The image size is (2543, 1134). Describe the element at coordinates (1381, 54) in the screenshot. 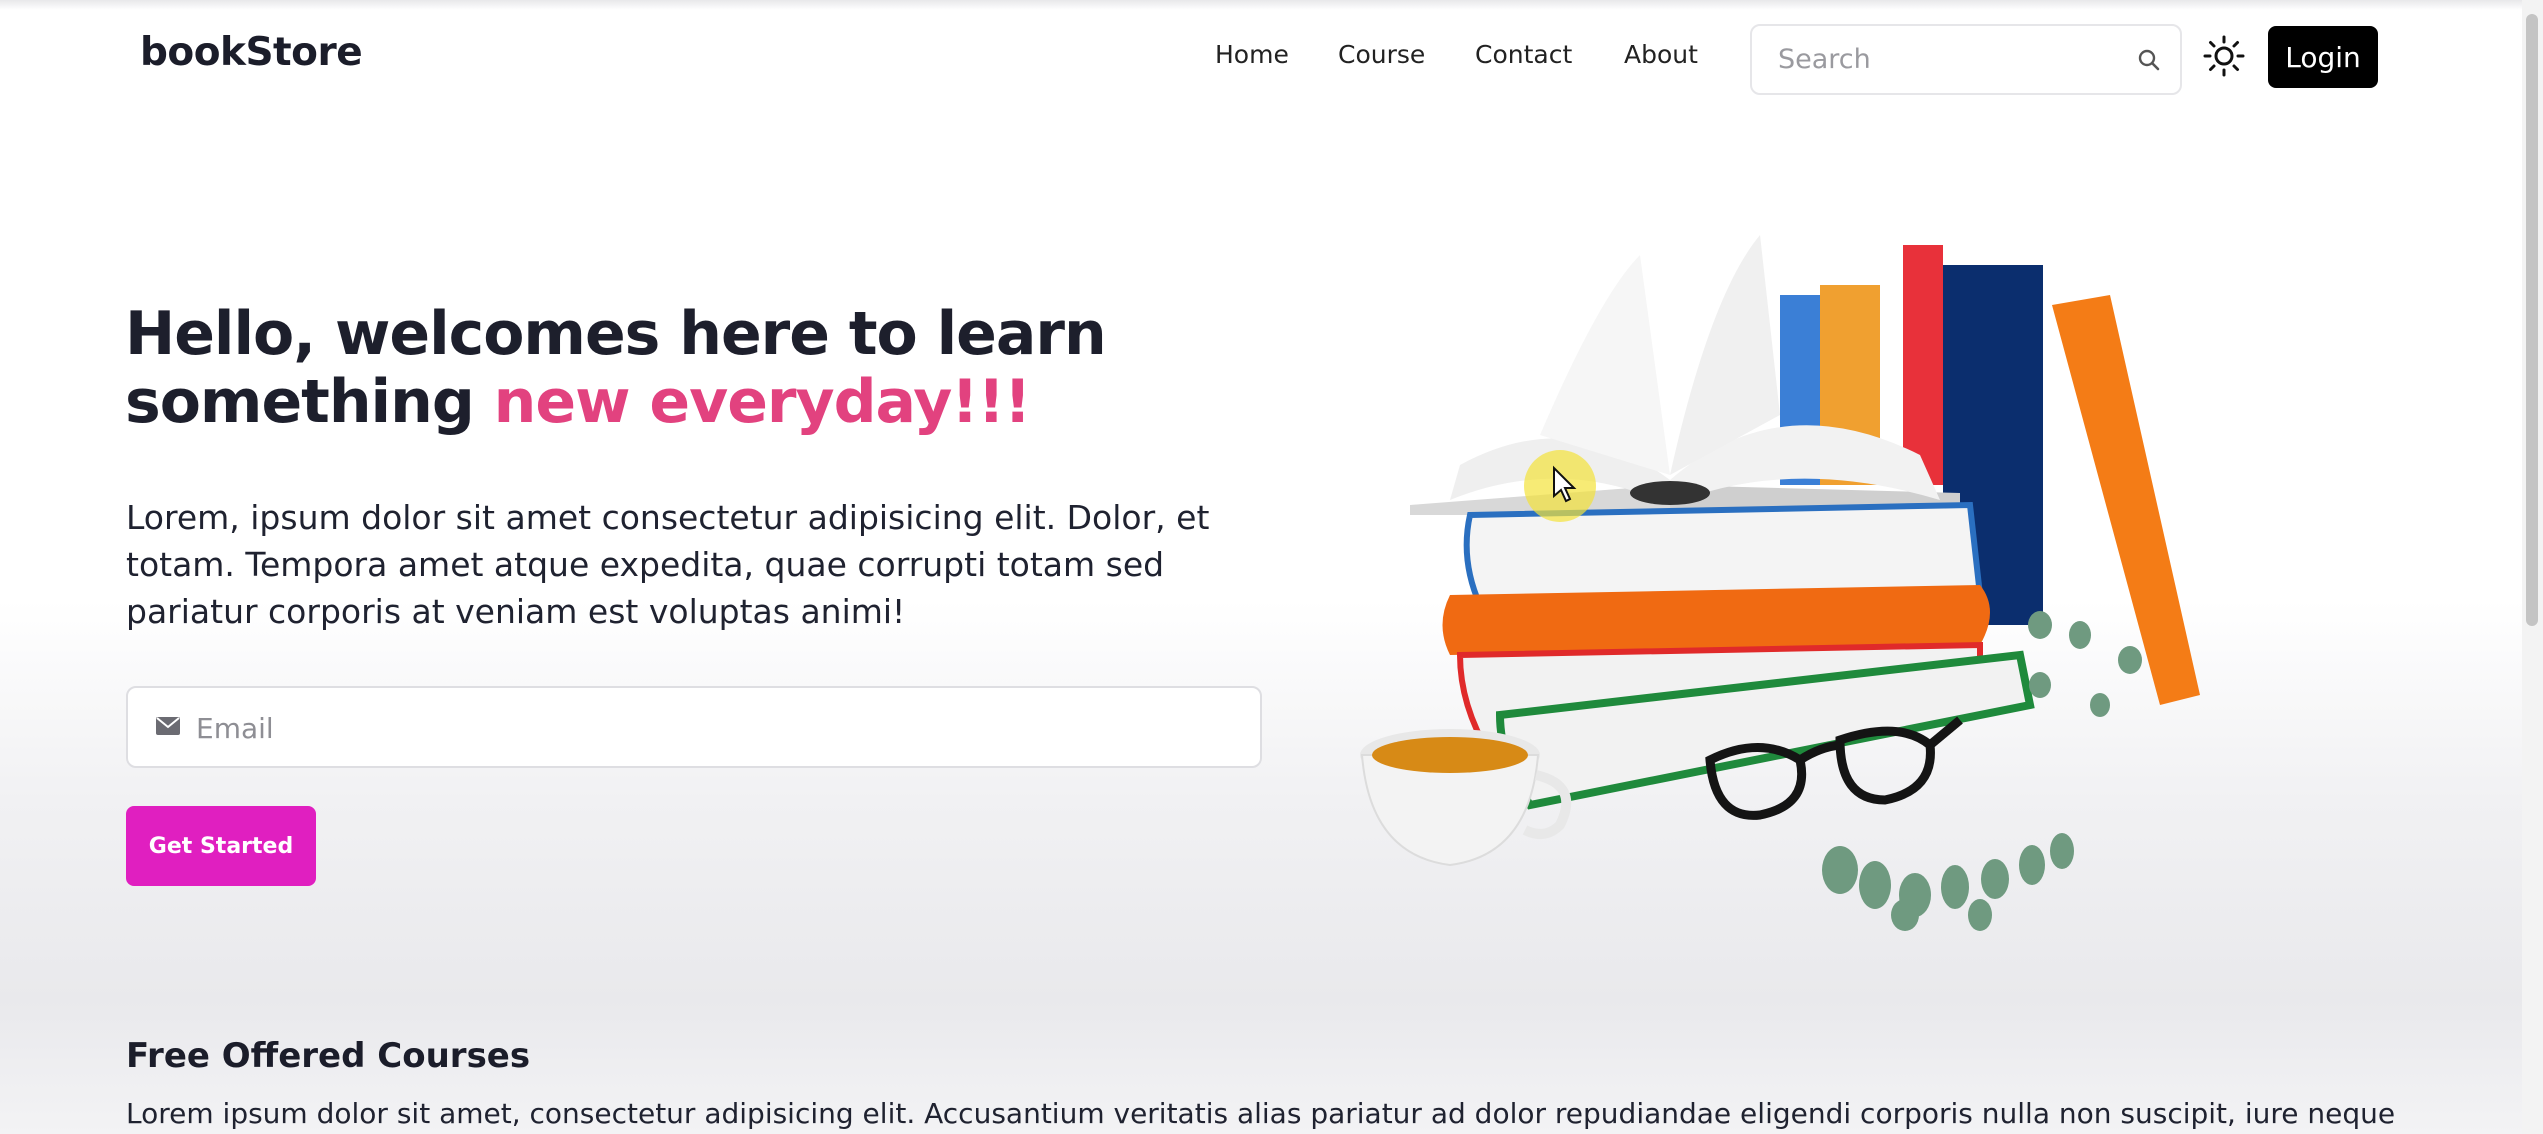

I see `nav-course: Course` at that location.